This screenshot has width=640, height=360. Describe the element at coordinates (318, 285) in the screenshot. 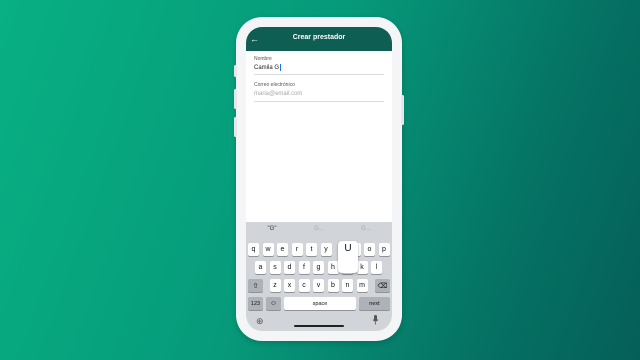

I see `key-v: v` at that location.